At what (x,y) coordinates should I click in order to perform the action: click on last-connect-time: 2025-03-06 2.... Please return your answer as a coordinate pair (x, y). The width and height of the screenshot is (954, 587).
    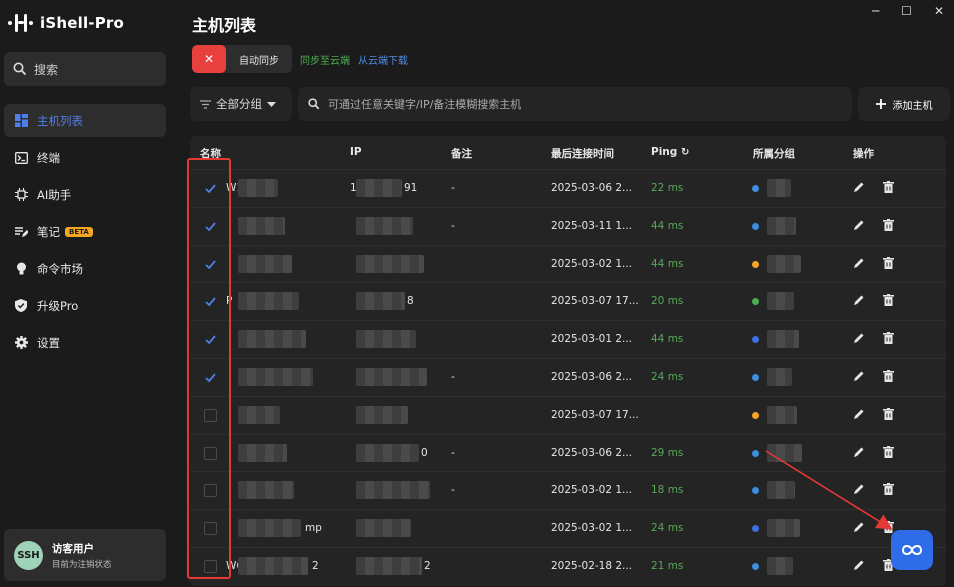
    Looking at the image, I should click on (592, 452).